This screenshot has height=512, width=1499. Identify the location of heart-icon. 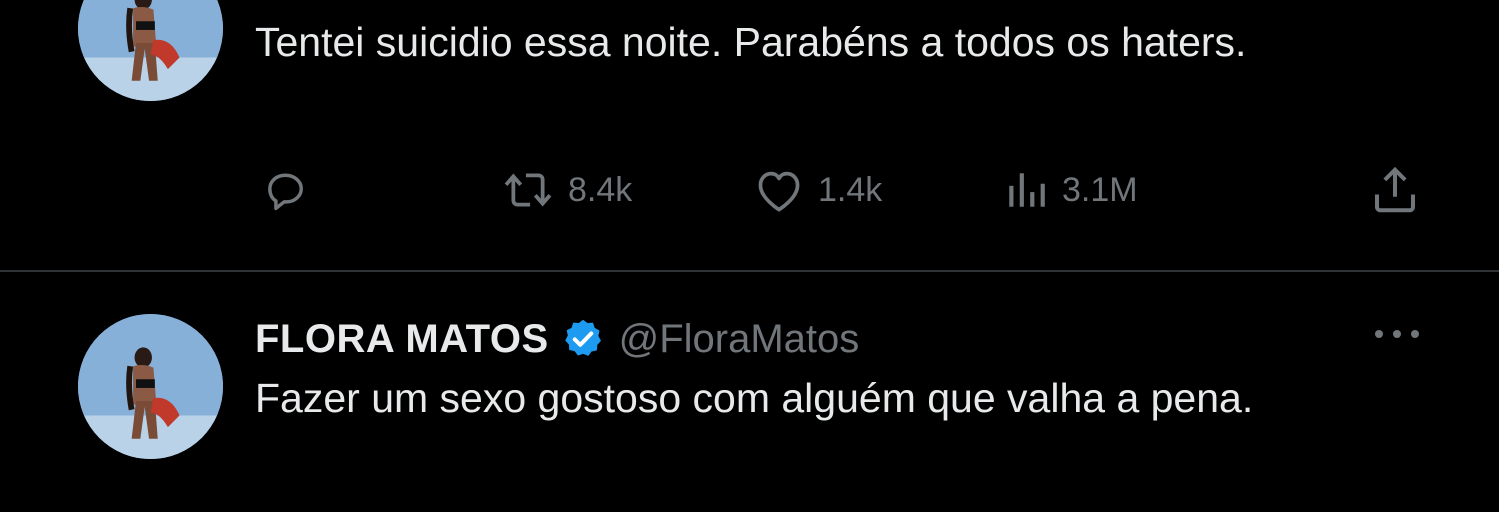
(779, 191).